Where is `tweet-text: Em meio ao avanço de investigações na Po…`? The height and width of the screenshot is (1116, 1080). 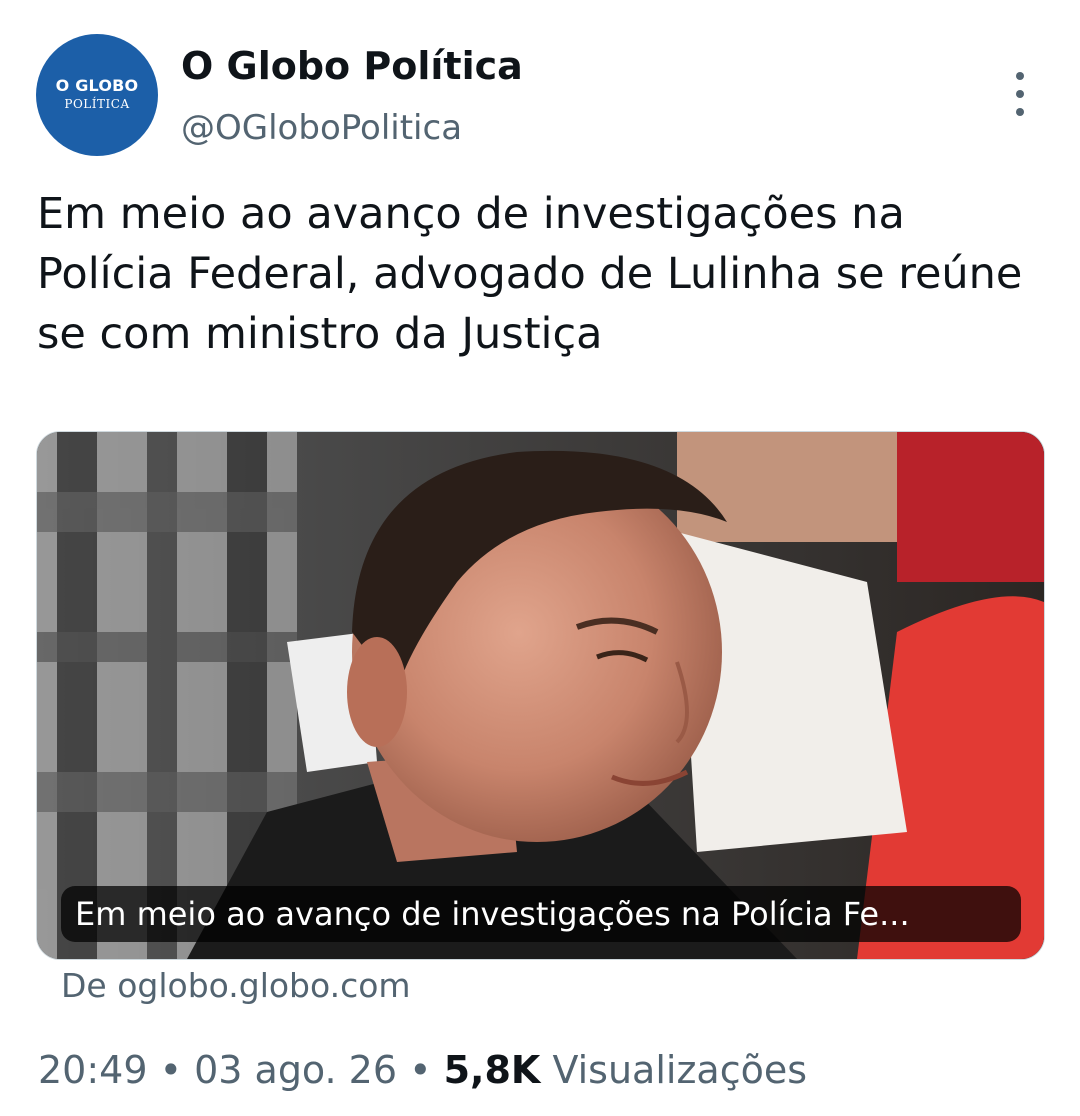
tweet-text: Em meio ao avanço de investigações na Po… is located at coordinates (530, 274).